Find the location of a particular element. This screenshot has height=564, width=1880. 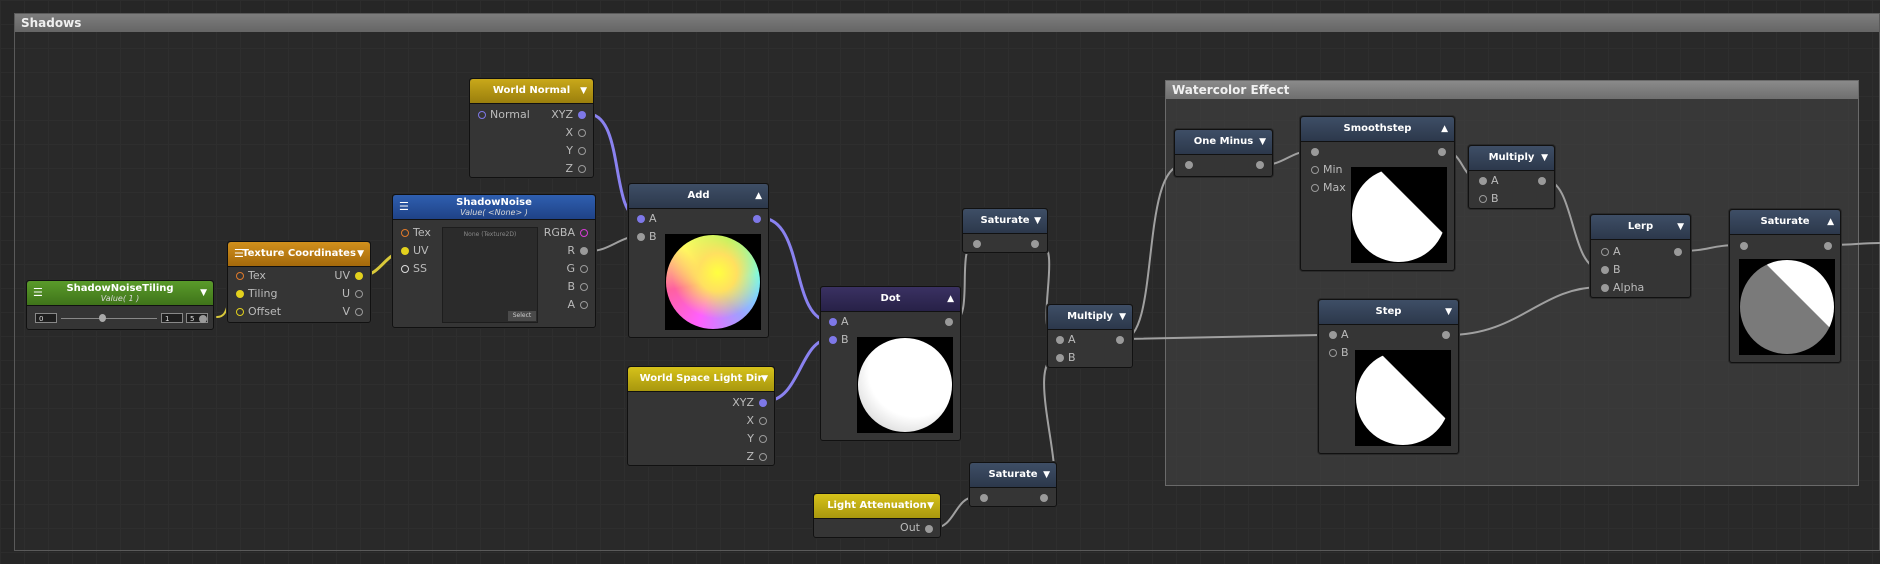

input-port-ss is located at coordinates (405, 269).